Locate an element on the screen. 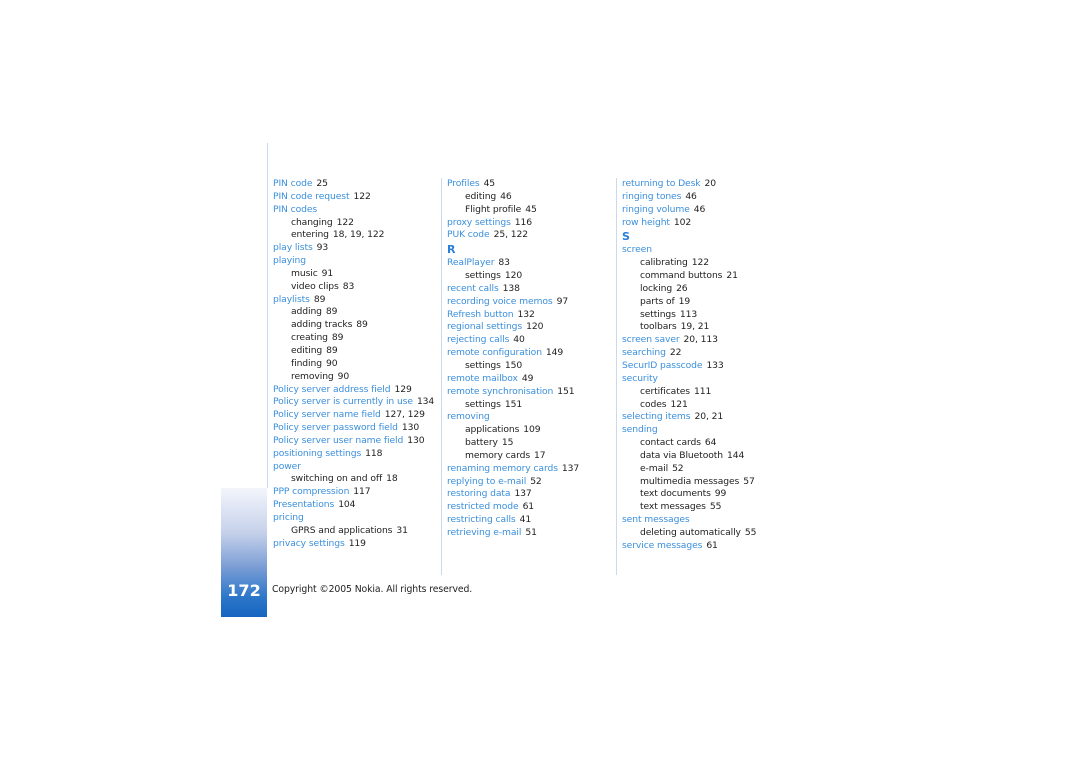 The image size is (1080, 763). index-entry: ringing volume 46 is located at coordinates (706, 210).